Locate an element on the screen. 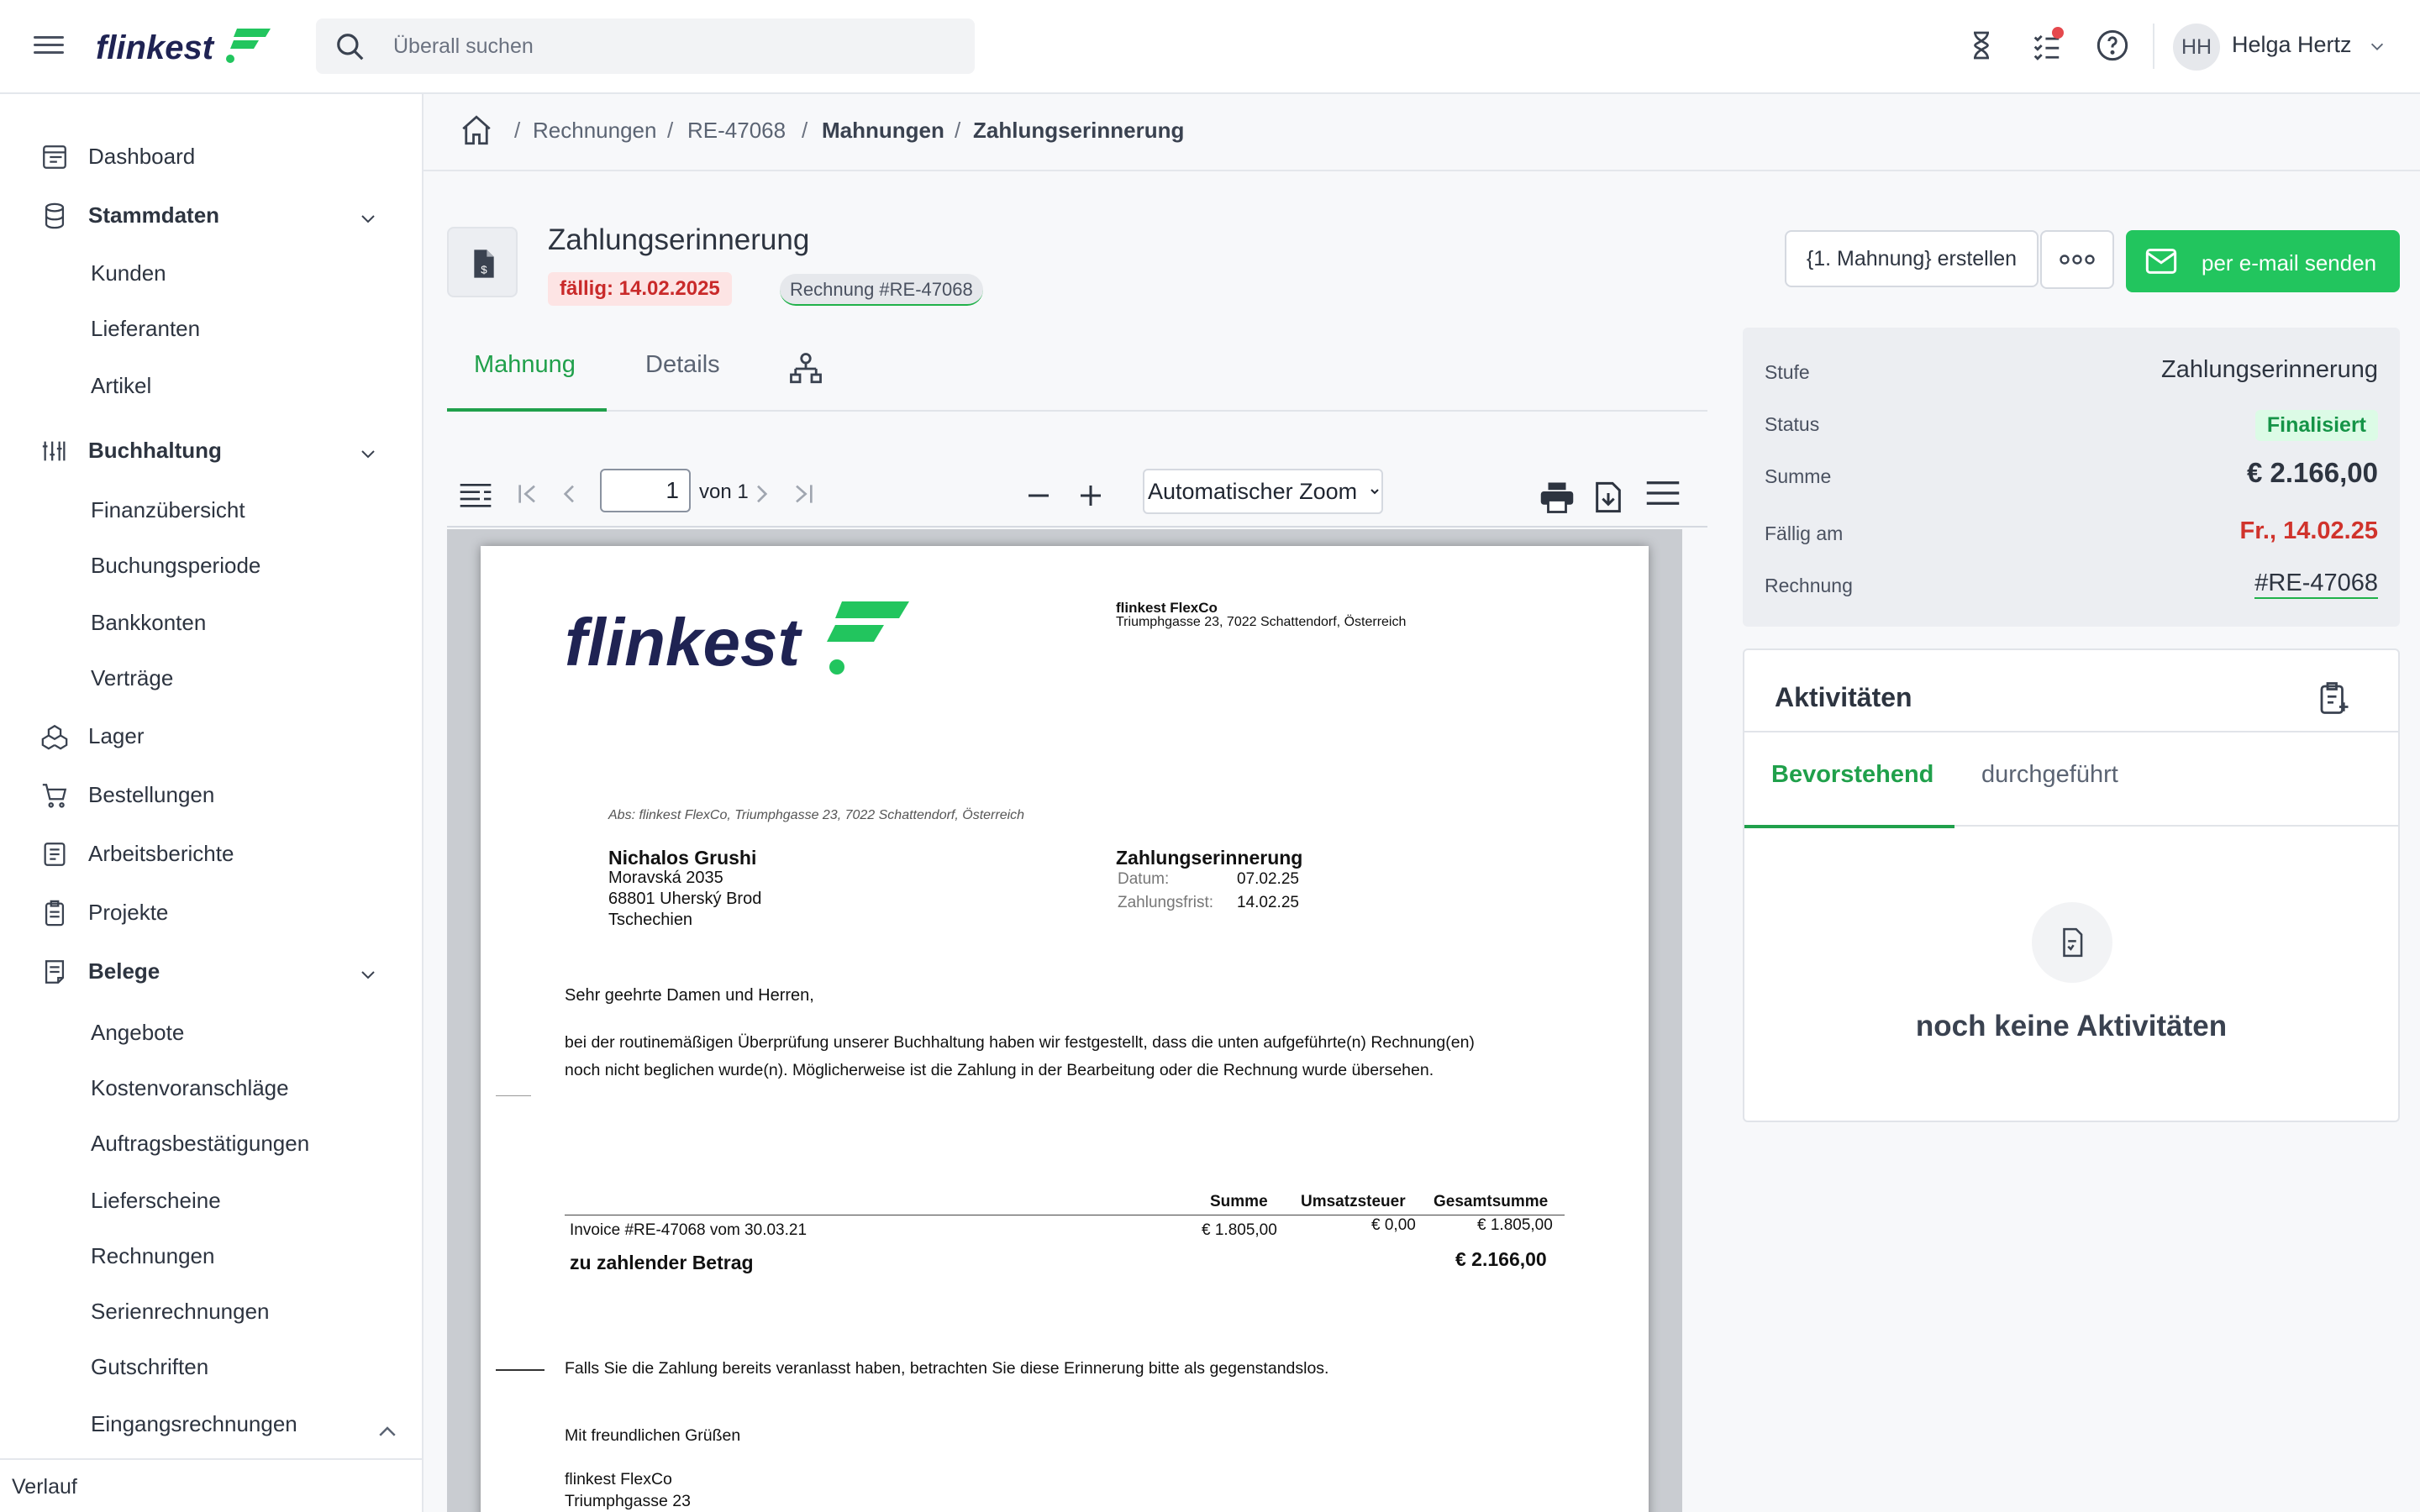 The width and height of the screenshot is (2420, 1512). sidebar-item-bestellungen: Bestellungen is located at coordinates (211, 794).